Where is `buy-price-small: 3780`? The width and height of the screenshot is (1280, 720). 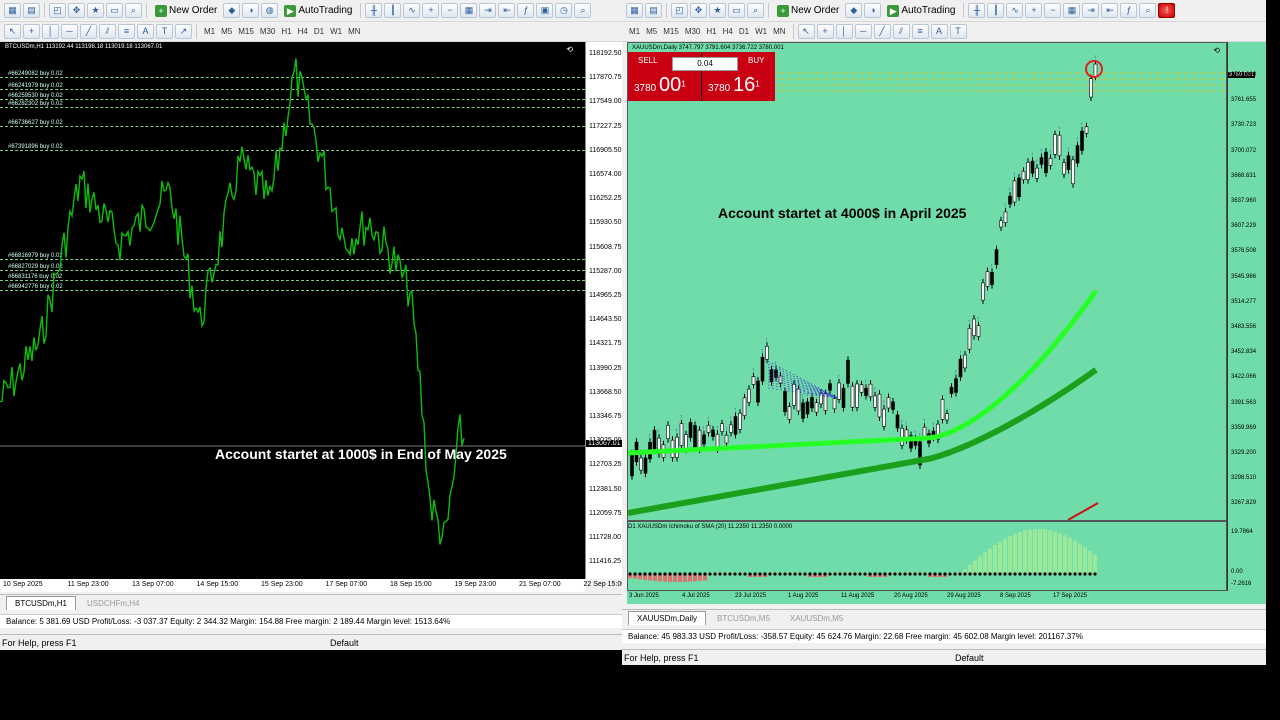 buy-price-small: 3780 is located at coordinates (719, 88).